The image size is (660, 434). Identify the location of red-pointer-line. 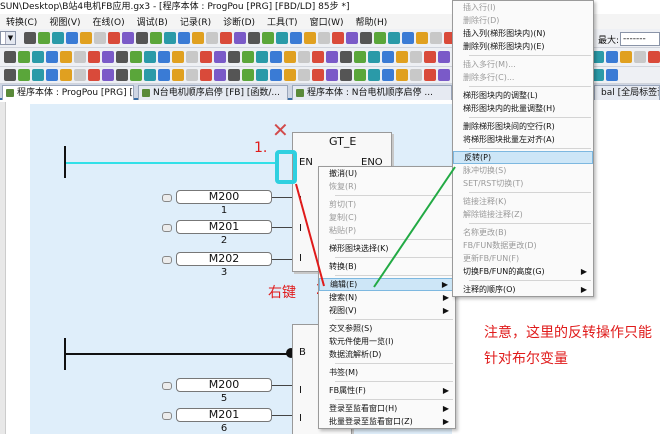
(310, 235).